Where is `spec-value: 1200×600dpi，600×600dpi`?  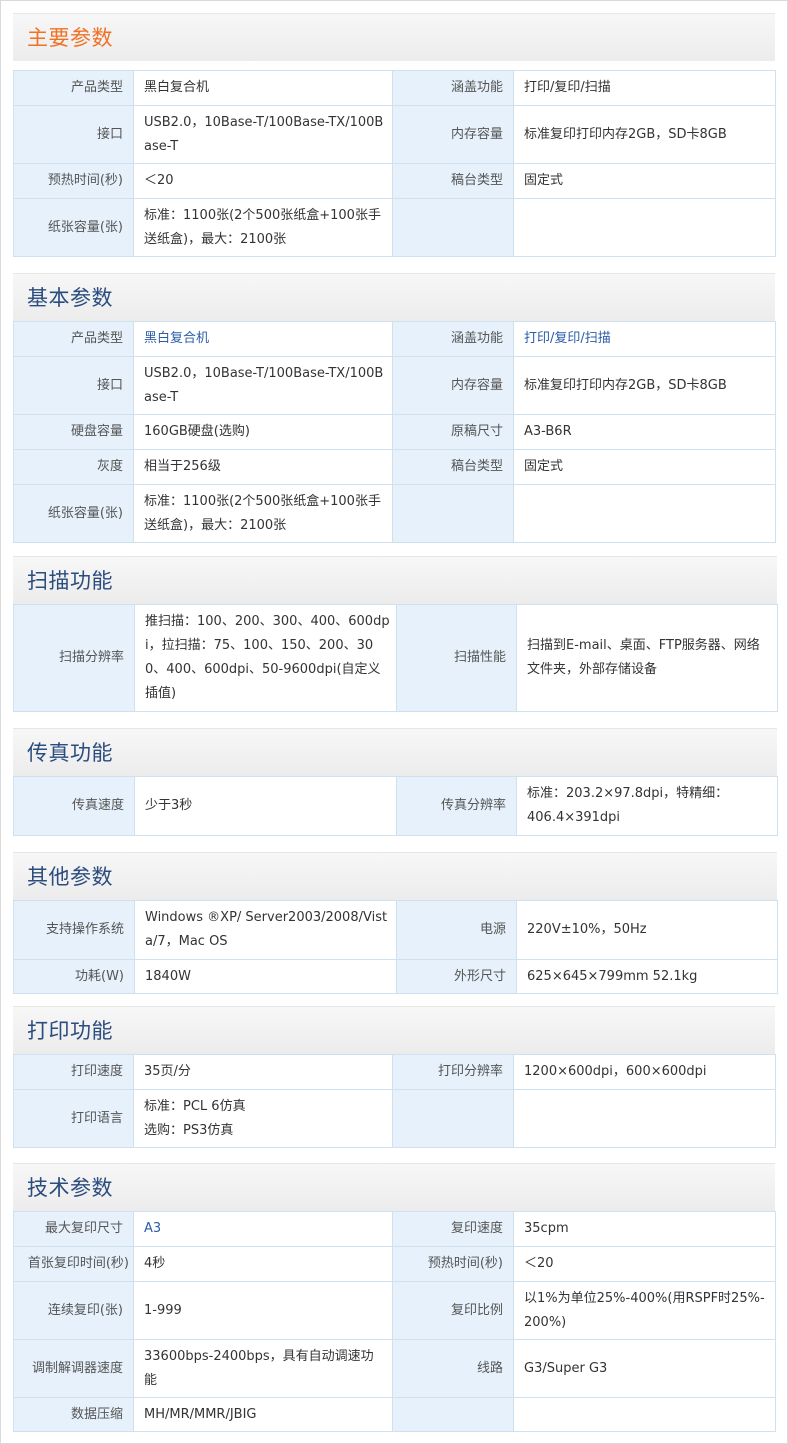
spec-value: 1200×600dpi，600×600dpi is located at coordinates (644, 1072).